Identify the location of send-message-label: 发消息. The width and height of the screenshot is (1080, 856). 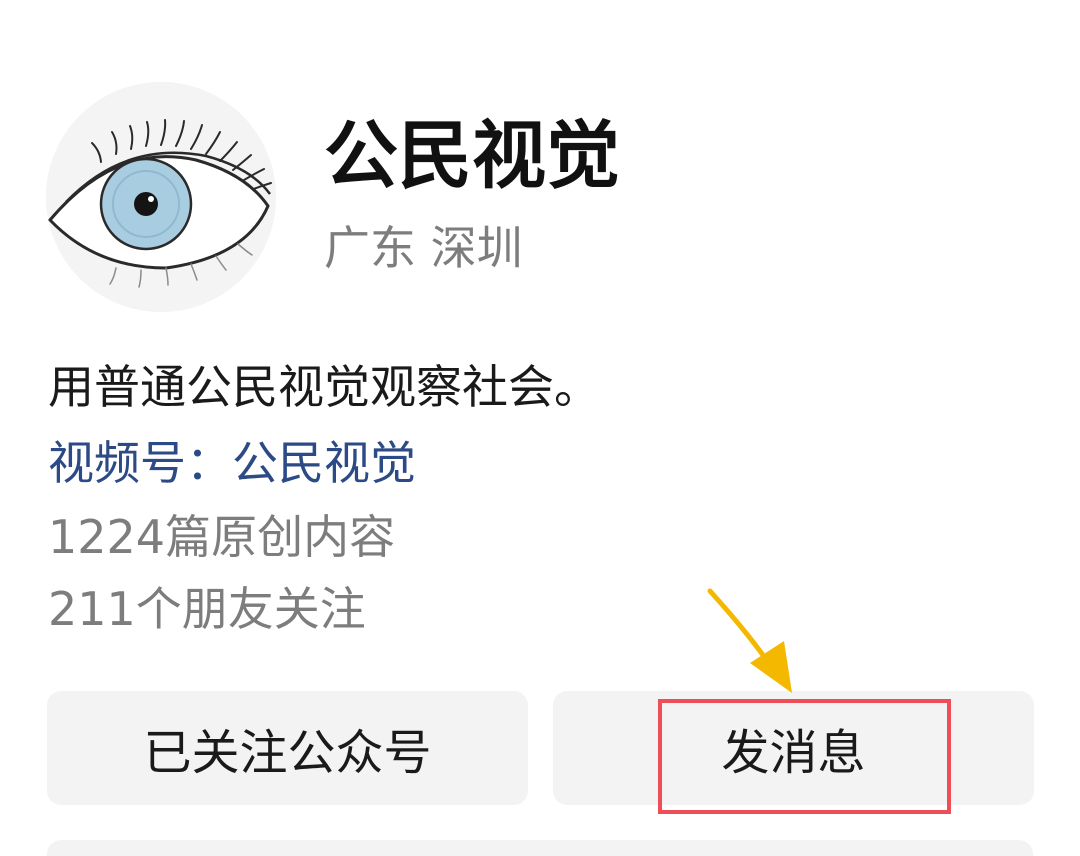
(793, 753).